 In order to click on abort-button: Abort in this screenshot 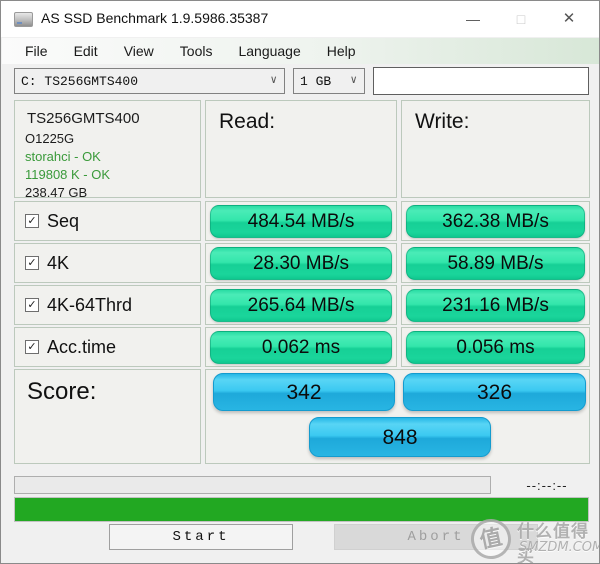, I will do `click(436, 537)`.